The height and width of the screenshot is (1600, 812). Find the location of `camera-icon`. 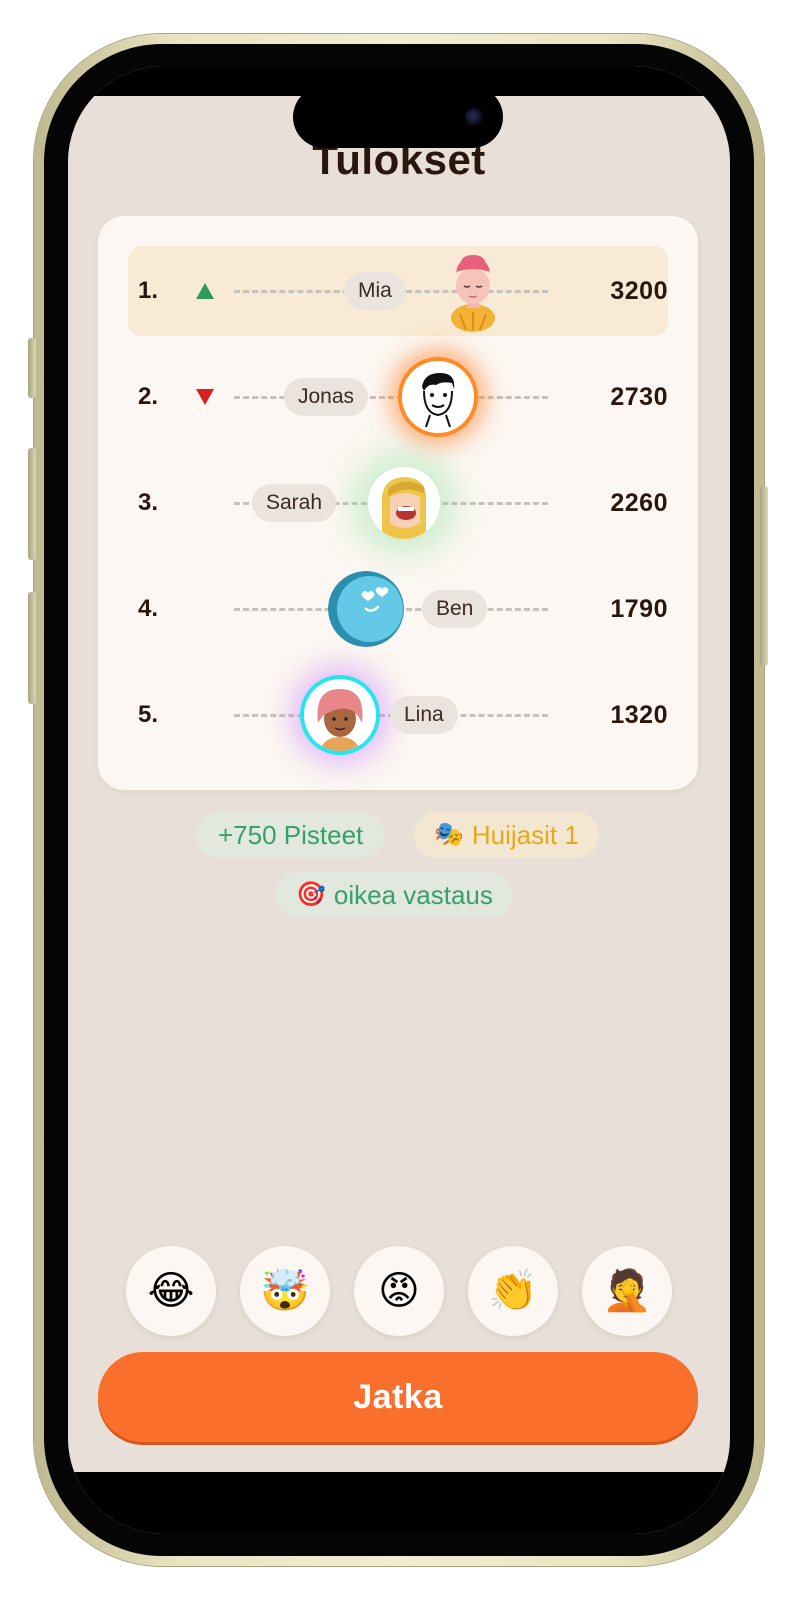

camera-icon is located at coordinates (474, 117).